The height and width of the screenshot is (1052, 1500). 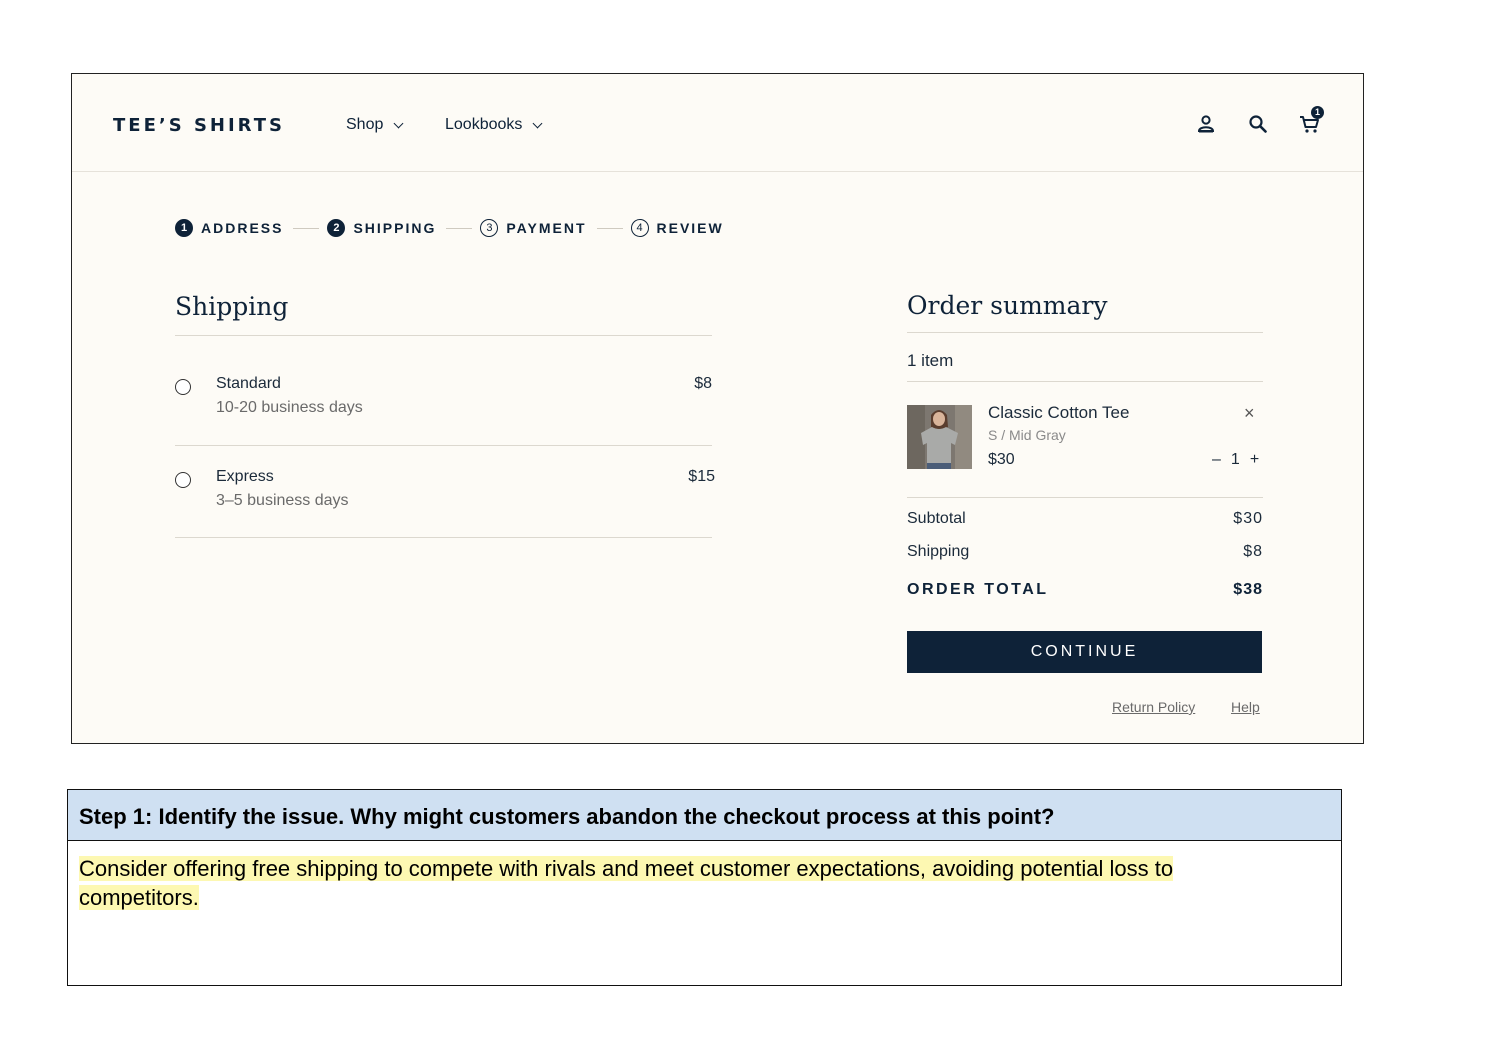 What do you see at coordinates (1153, 707) in the screenshot?
I see `return-policy-link: Return Policy` at bounding box center [1153, 707].